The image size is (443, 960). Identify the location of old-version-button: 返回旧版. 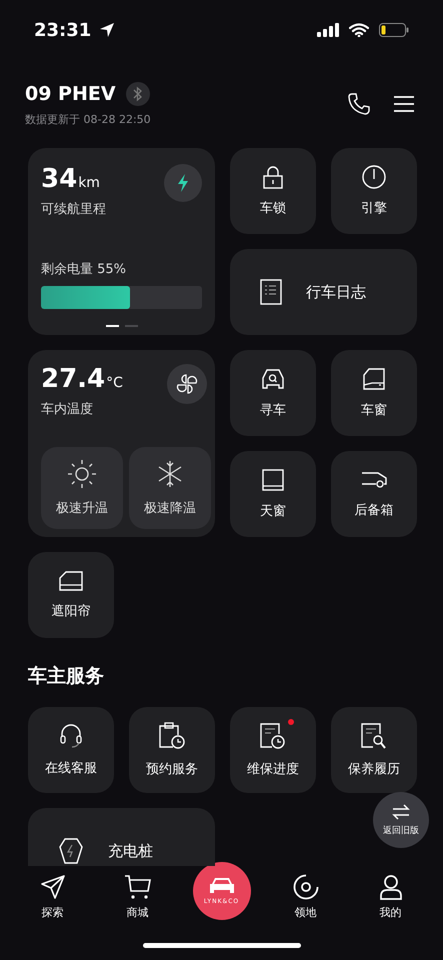
(401, 820).